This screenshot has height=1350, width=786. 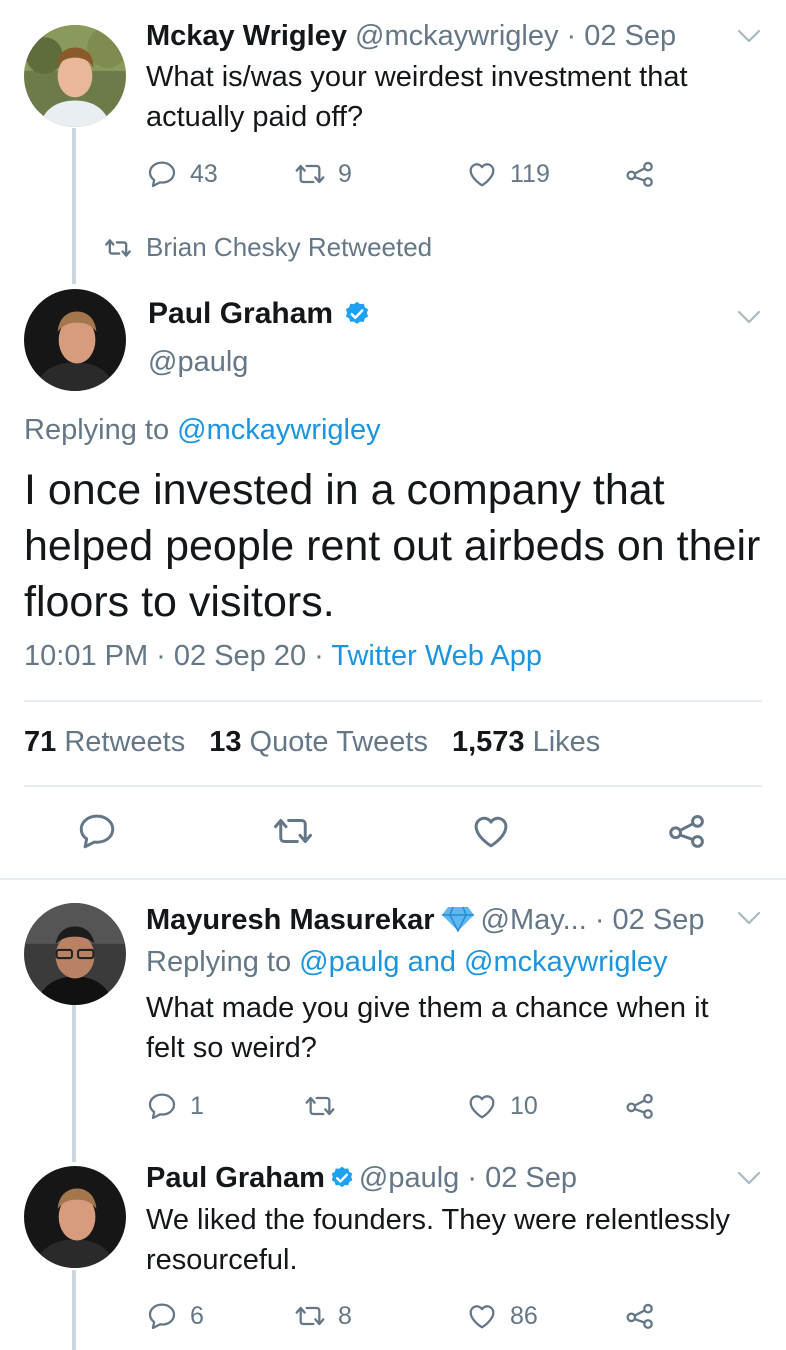 I want to click on tweet-actions: 6 8 86, so click(x=426, y=1316).